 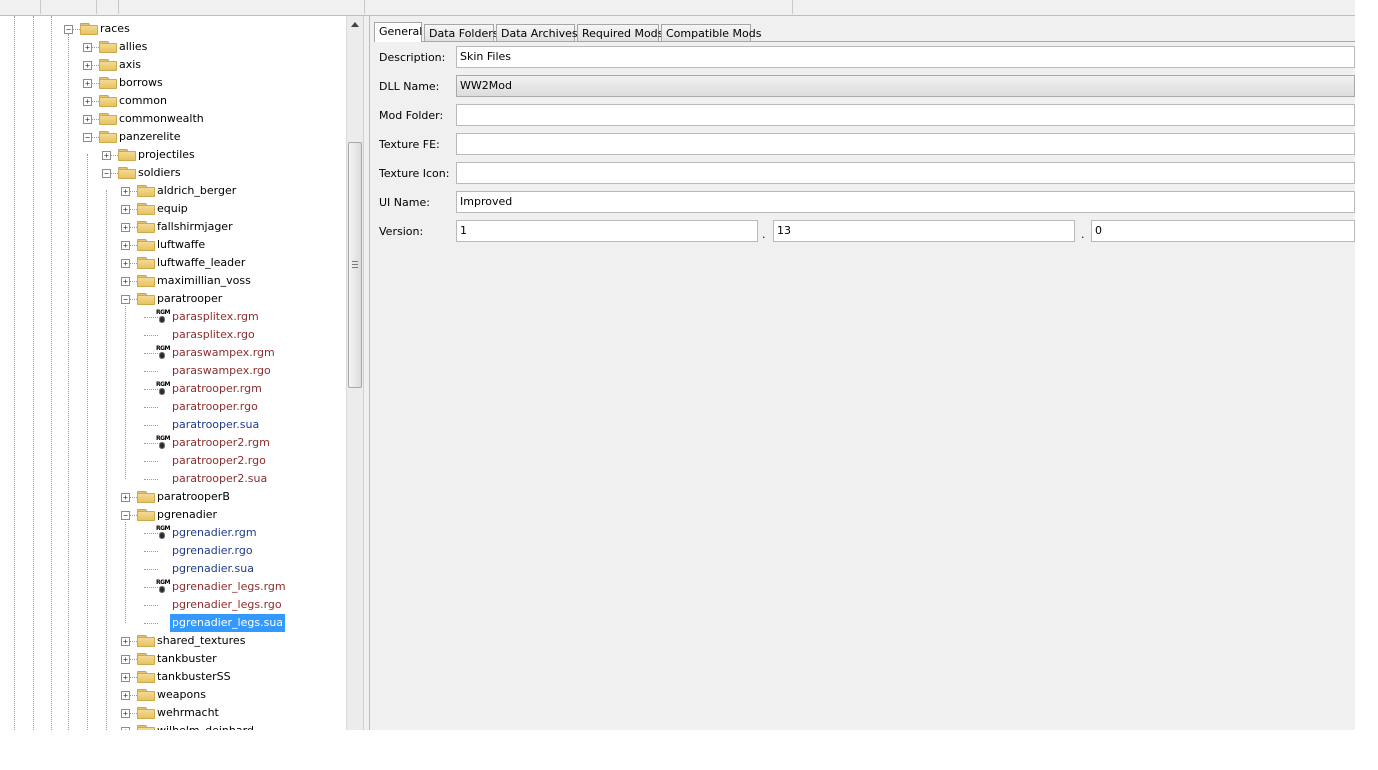 I want to click on tree-folder-row: − races, so click(x=173, y=29).